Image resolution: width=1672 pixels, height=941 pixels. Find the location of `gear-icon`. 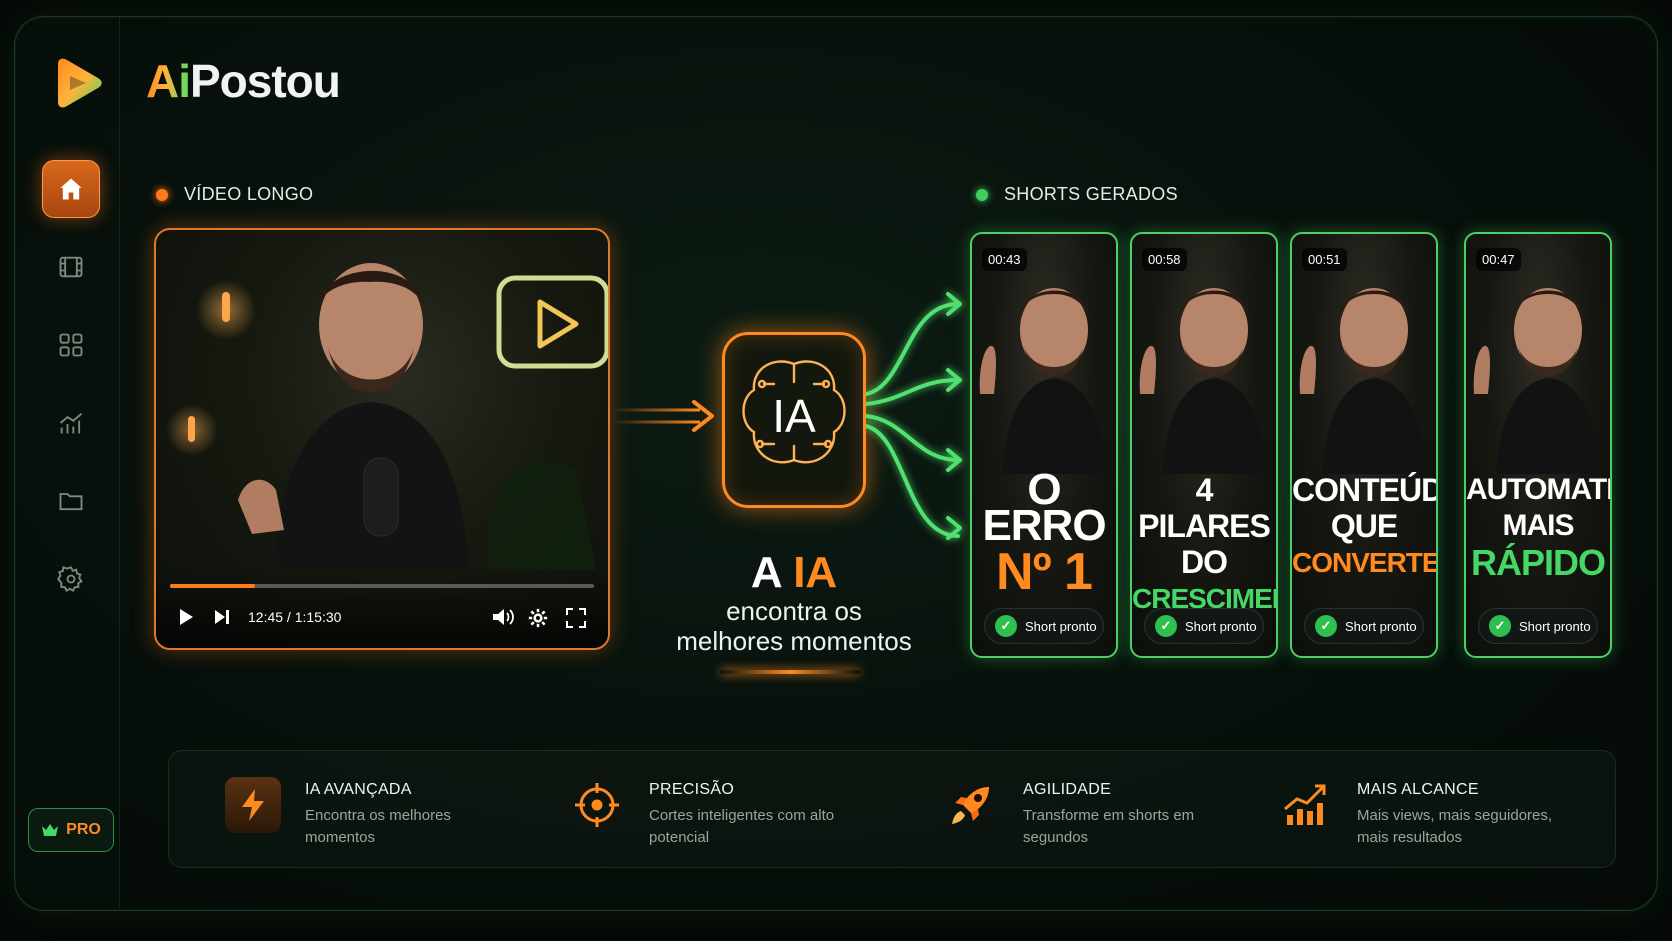

gear-icon is located at coordinates (70, 579).